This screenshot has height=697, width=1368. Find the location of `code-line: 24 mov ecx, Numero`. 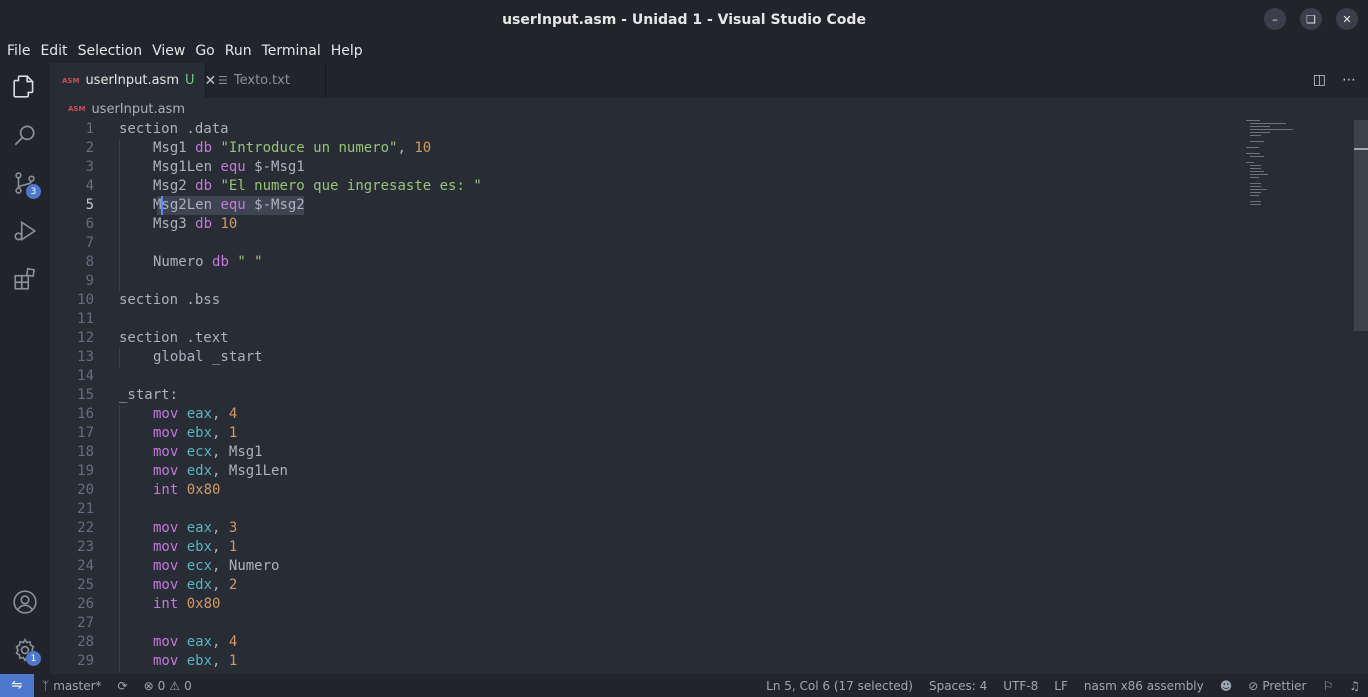

code-line: 24 mov ecx, Numero is located at coordinates (701, 566).